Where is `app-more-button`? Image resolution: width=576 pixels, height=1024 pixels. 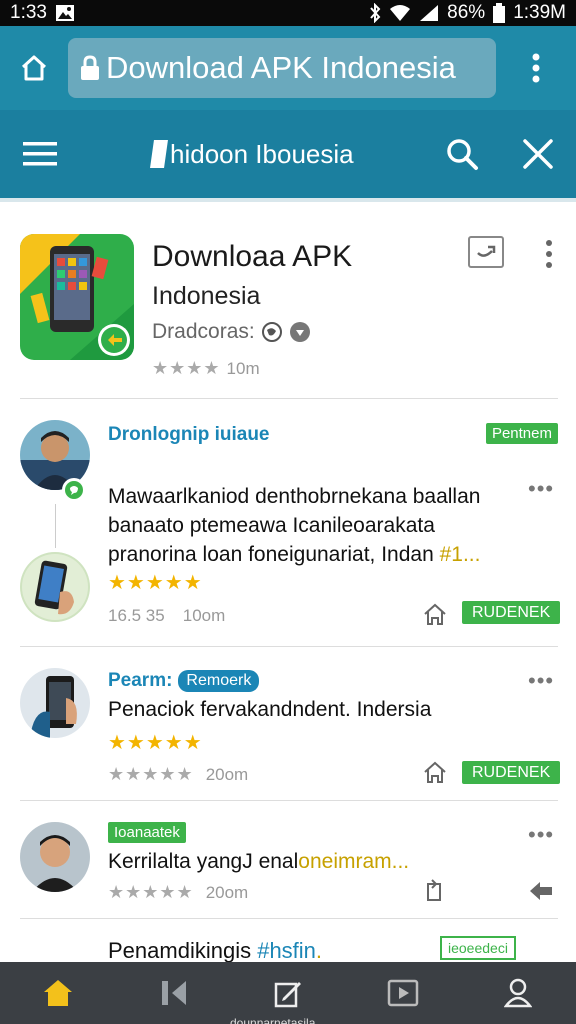 app-more-button is located at coordinates (549, 254).